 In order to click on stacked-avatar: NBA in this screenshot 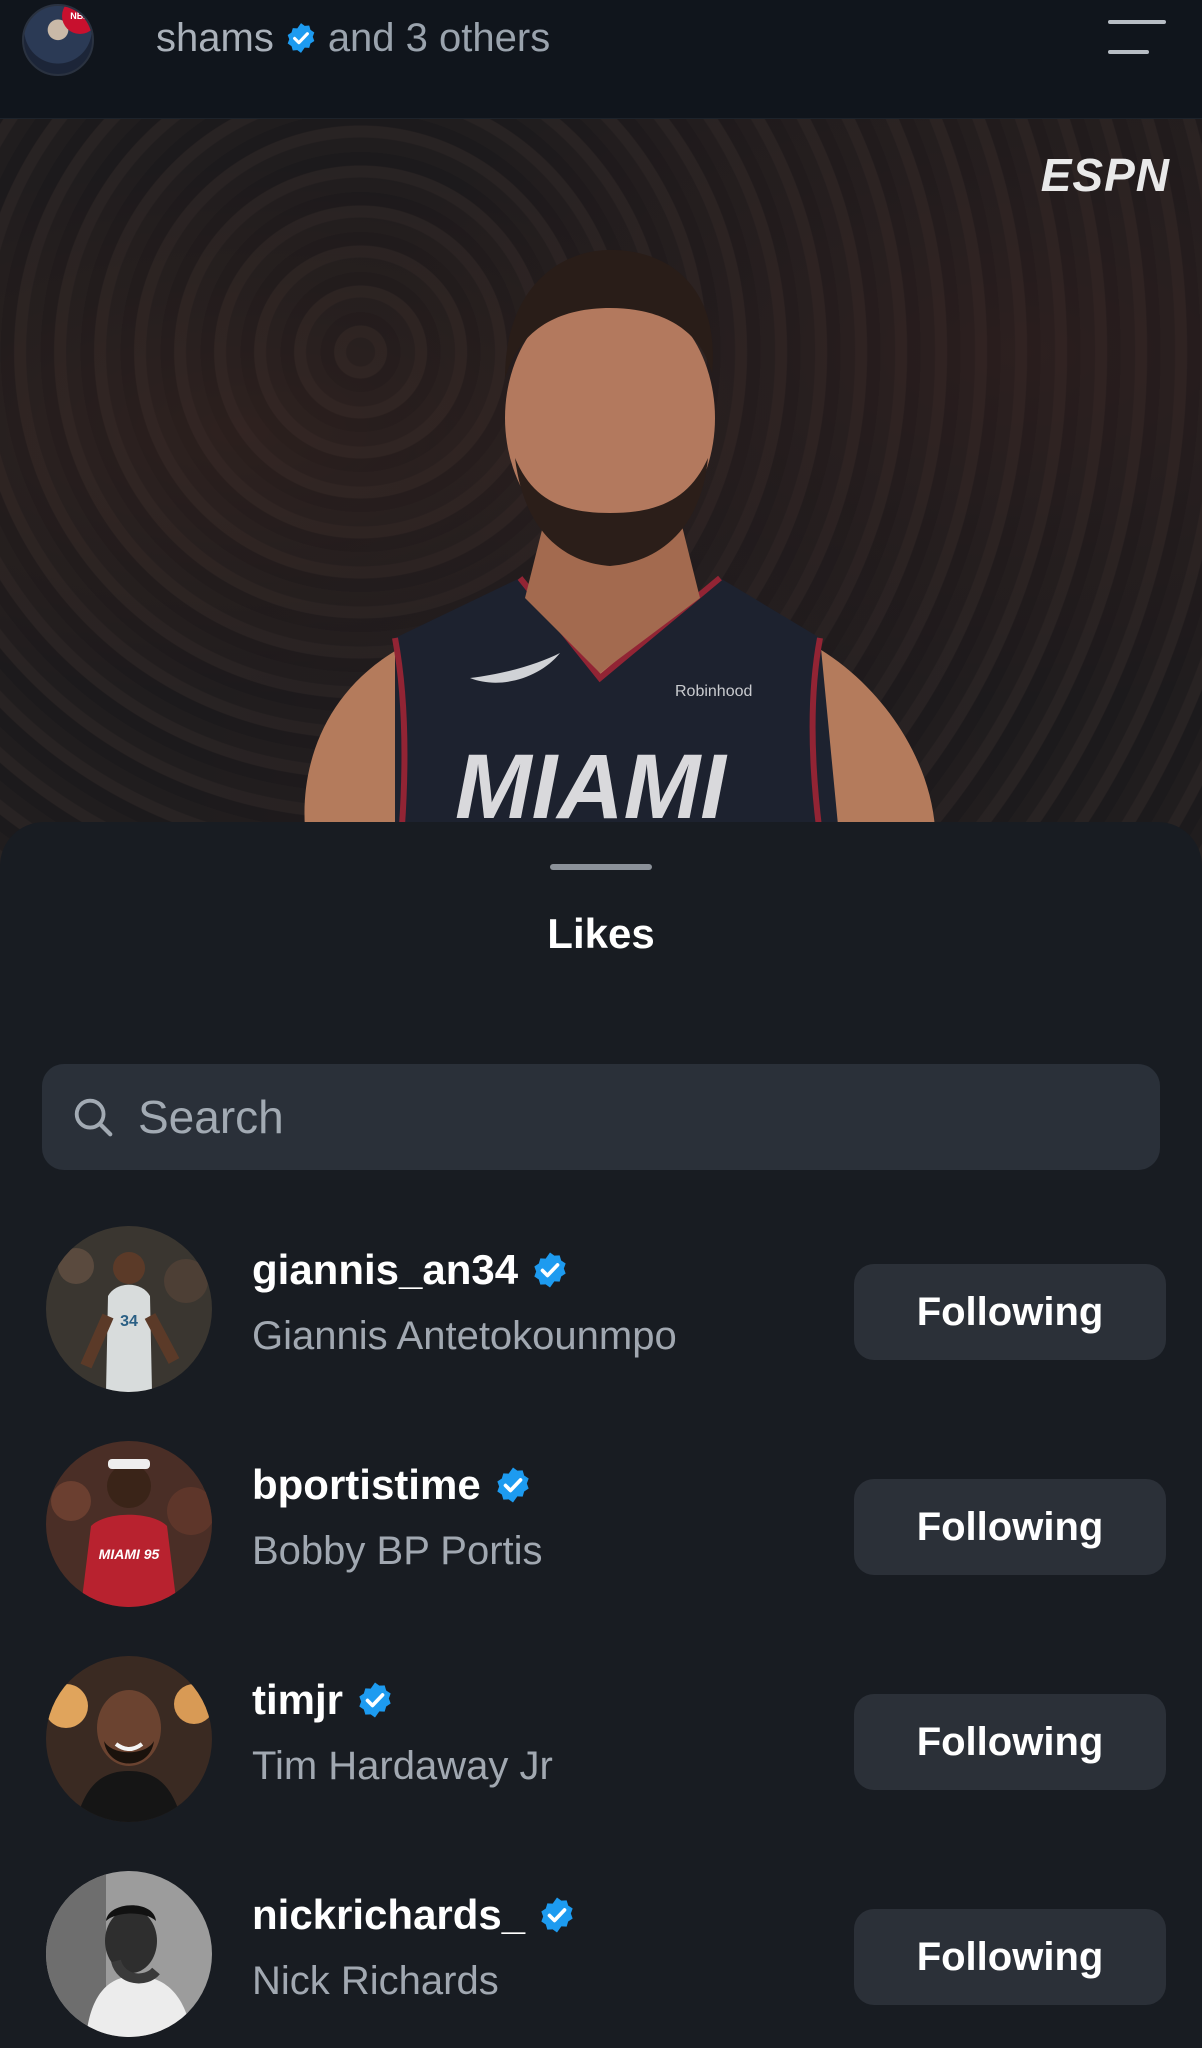, I will do `click(58, 40)`.